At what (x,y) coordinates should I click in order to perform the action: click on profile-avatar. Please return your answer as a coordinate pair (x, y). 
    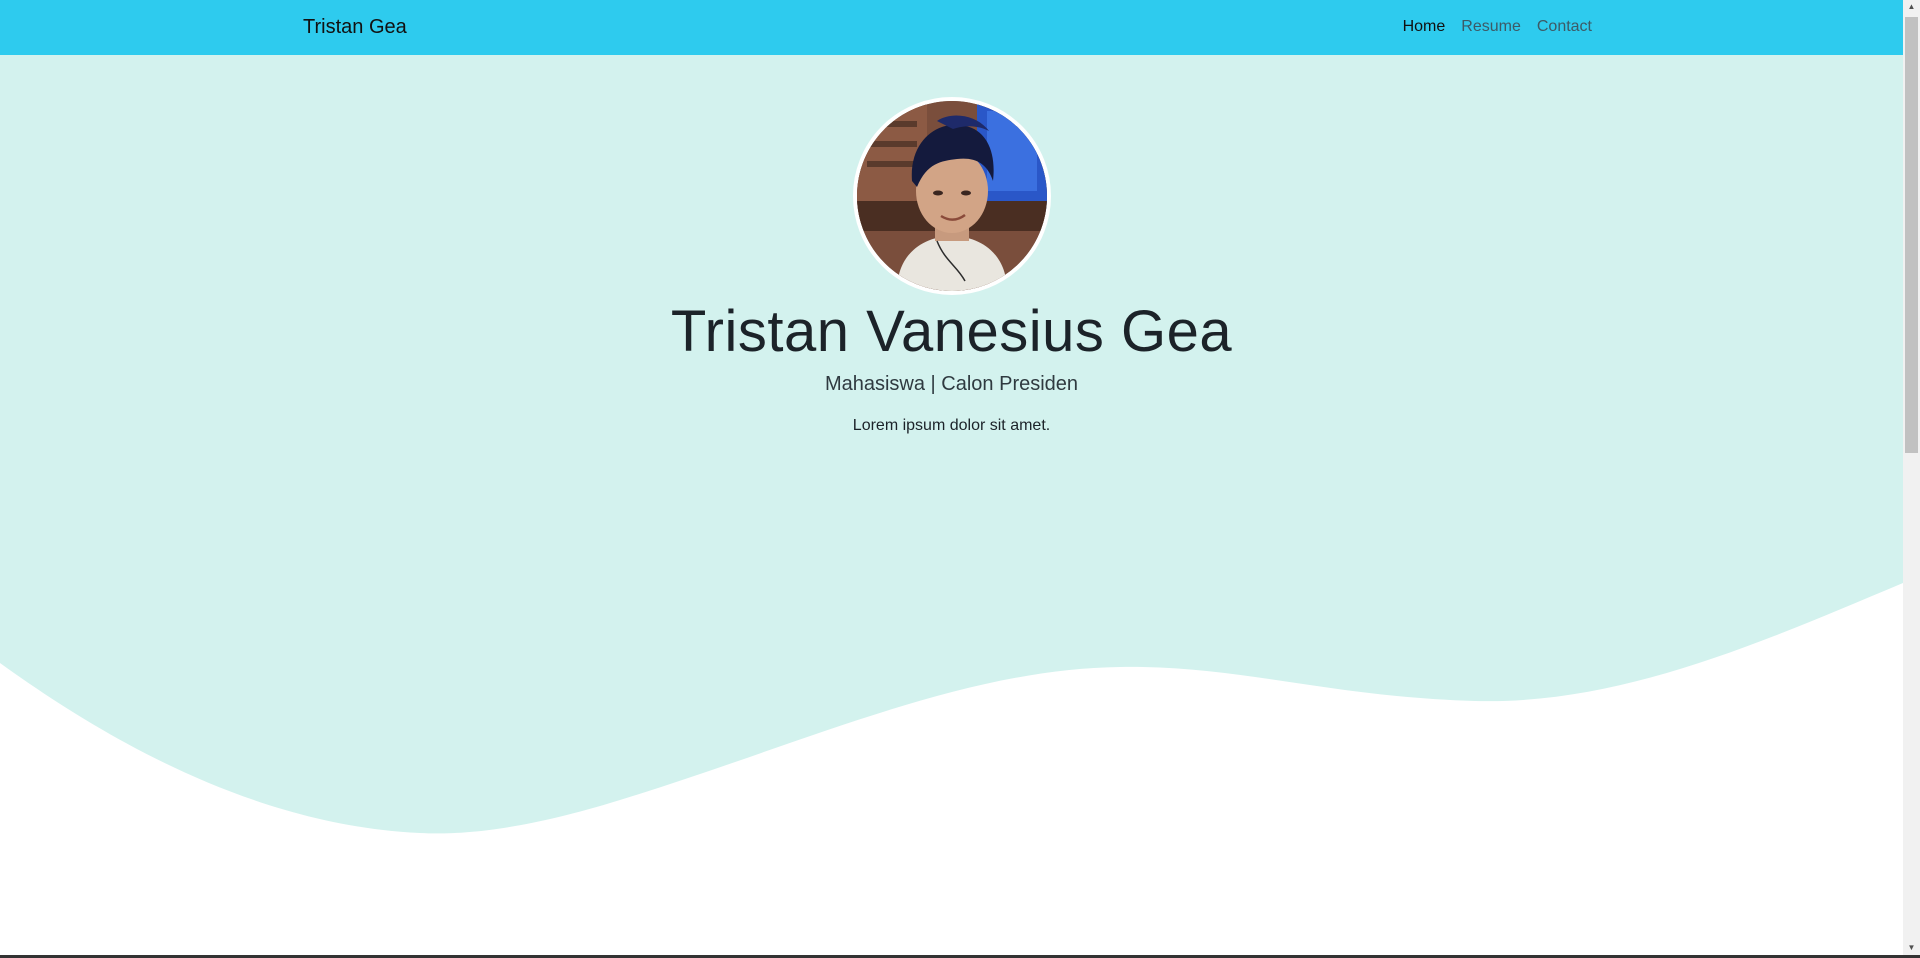
    Looking at the image, I should click on (952, 196).